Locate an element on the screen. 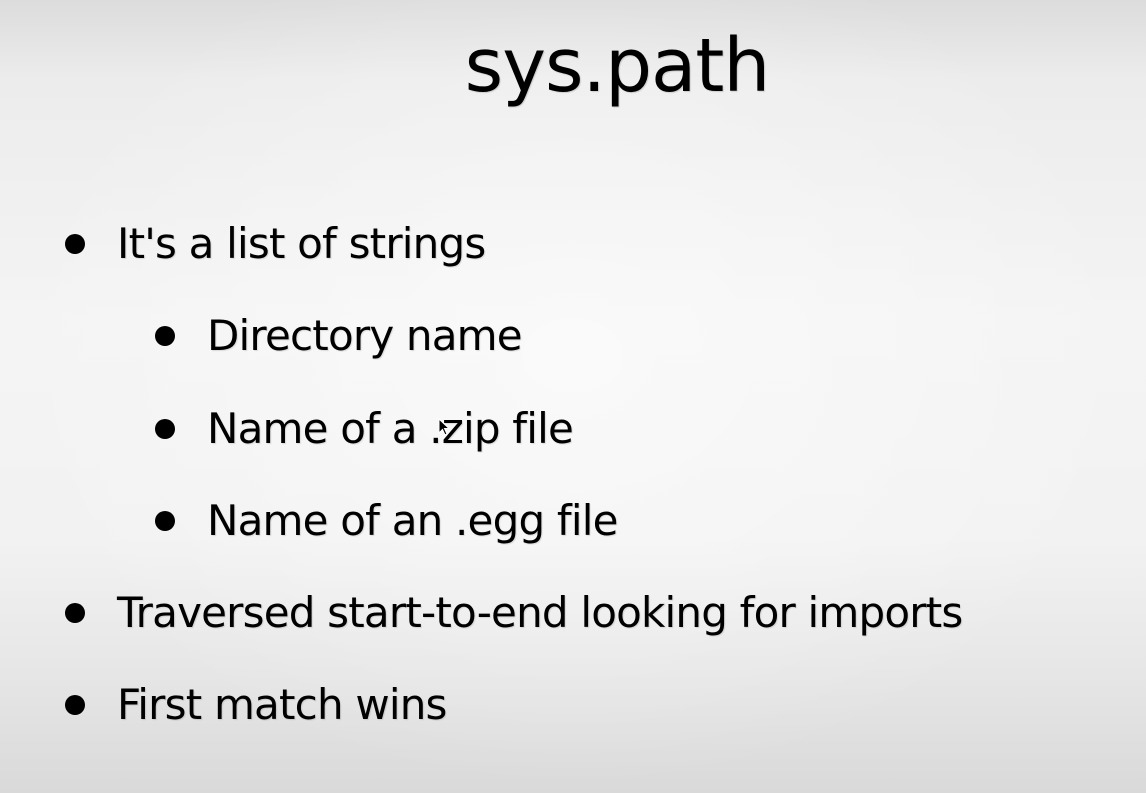 The image size is (1146, 793). sub-bullet-item: Name of an .egg file is located at coordinates (386, 521).